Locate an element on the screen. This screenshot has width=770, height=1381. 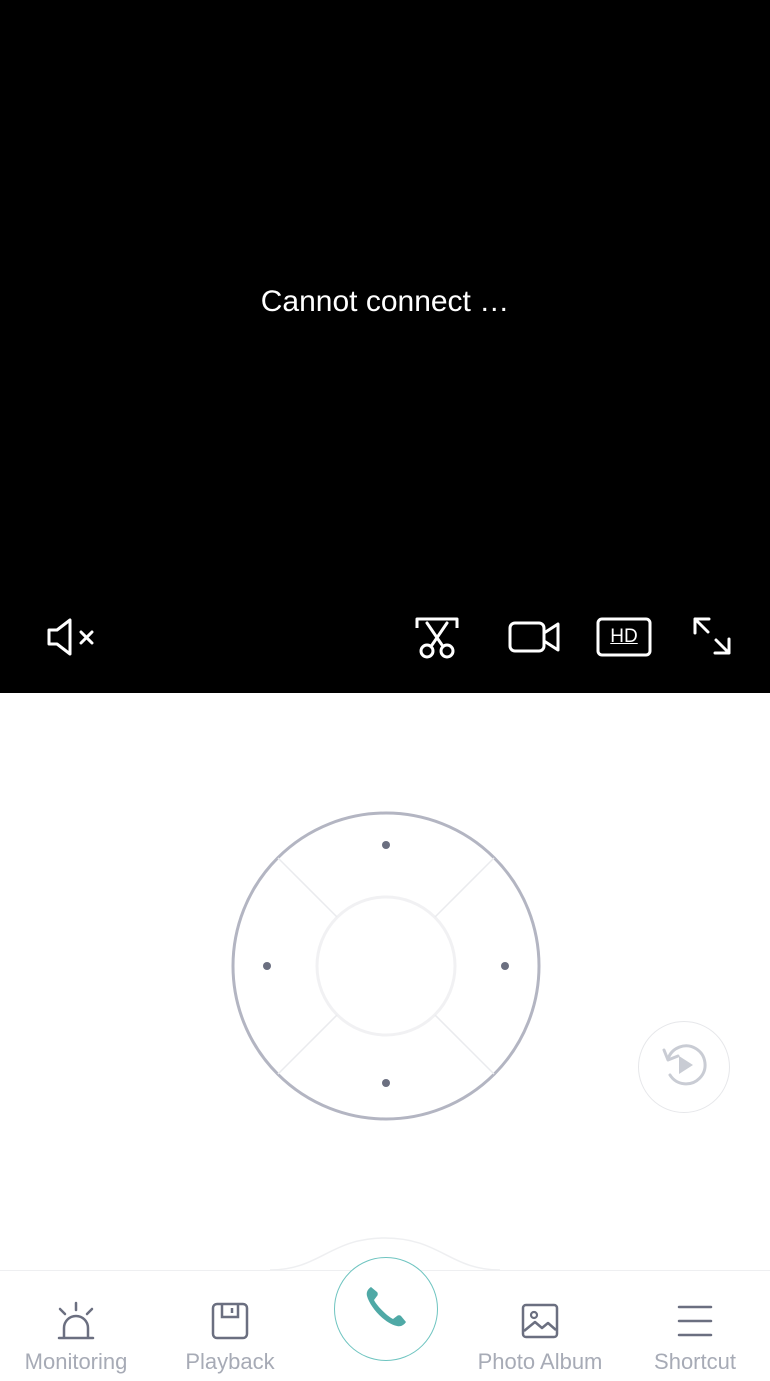
fullscreen-button is located at coordinates (712, 636).